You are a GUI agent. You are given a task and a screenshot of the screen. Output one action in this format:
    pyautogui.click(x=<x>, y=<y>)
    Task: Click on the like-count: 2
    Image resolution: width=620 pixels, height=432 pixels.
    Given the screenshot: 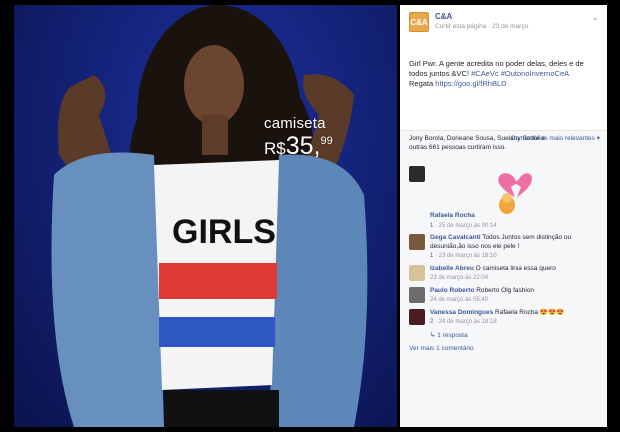 What is the action you would take?
    pyautogui.click(x=431, y=322)
    